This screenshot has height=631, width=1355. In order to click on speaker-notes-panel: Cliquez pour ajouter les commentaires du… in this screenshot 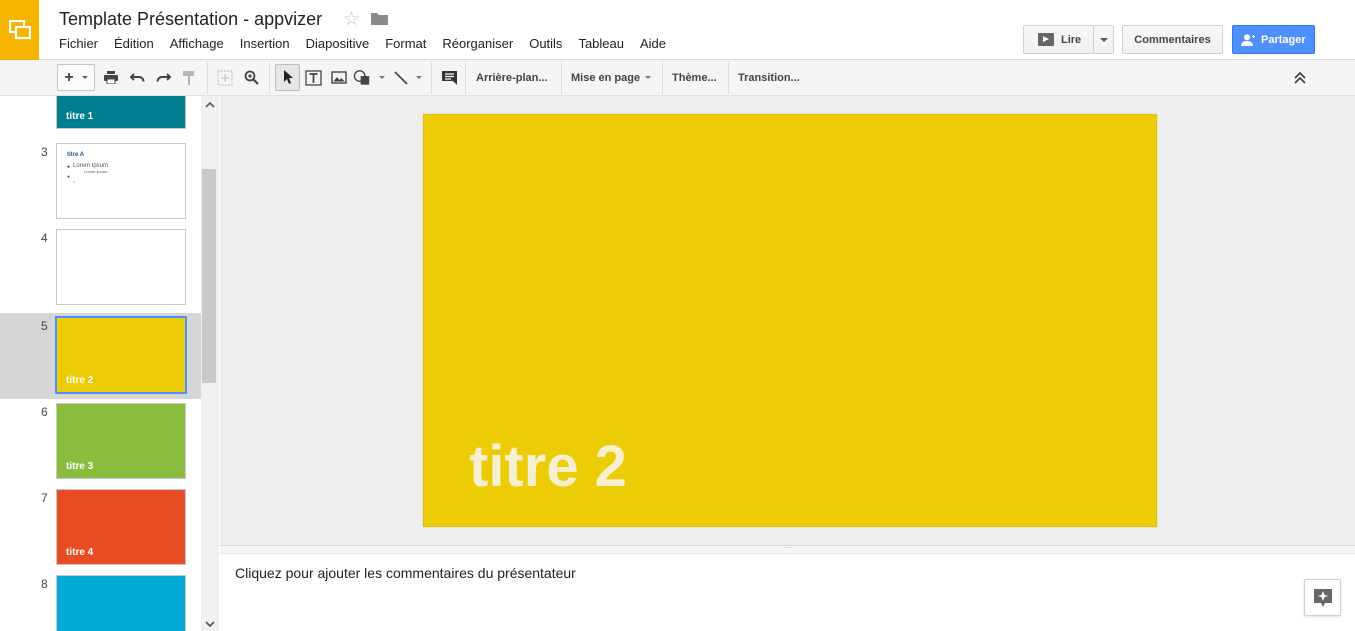, I will do `click(787, 592)`.